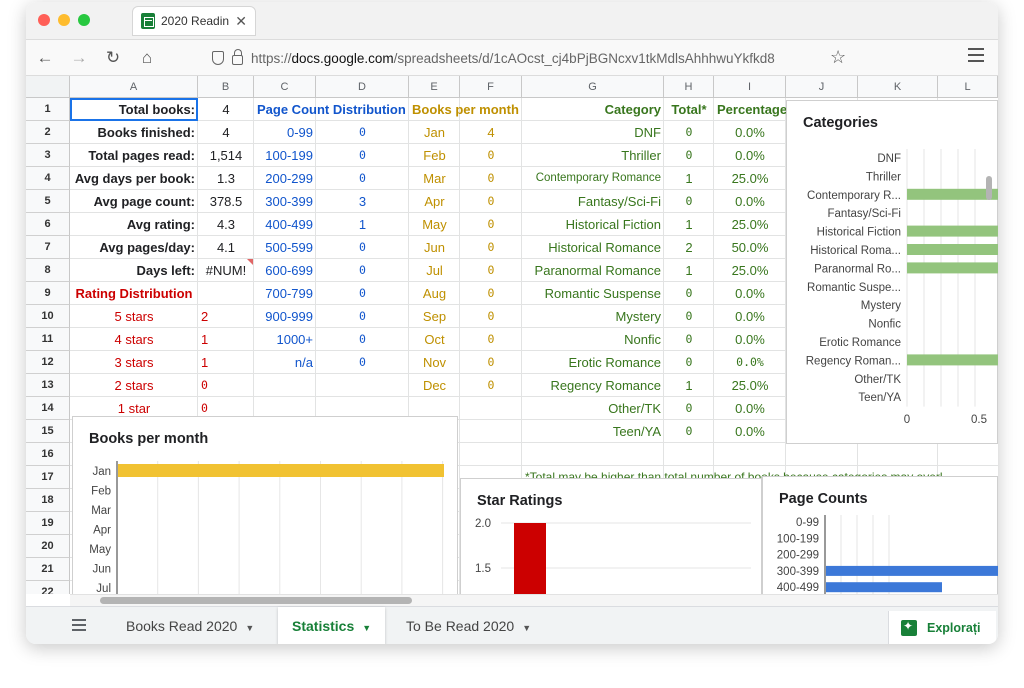 The height and width of the screenshot is (688, 1024). I want to click on category-name: DNF, so click(593, 132).